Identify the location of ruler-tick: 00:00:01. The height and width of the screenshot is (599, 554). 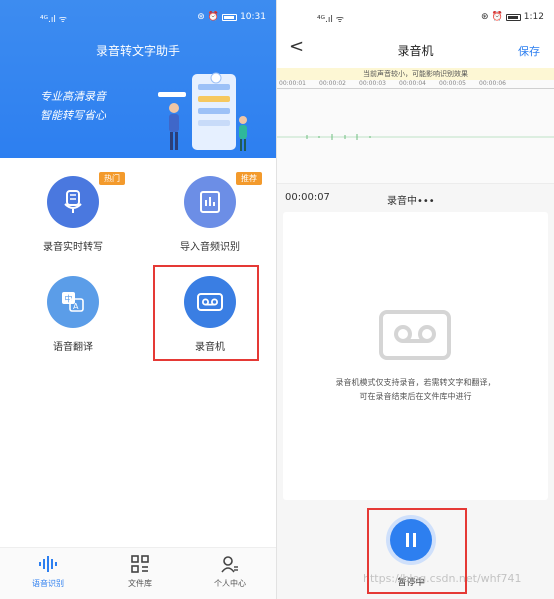
(292, 83).